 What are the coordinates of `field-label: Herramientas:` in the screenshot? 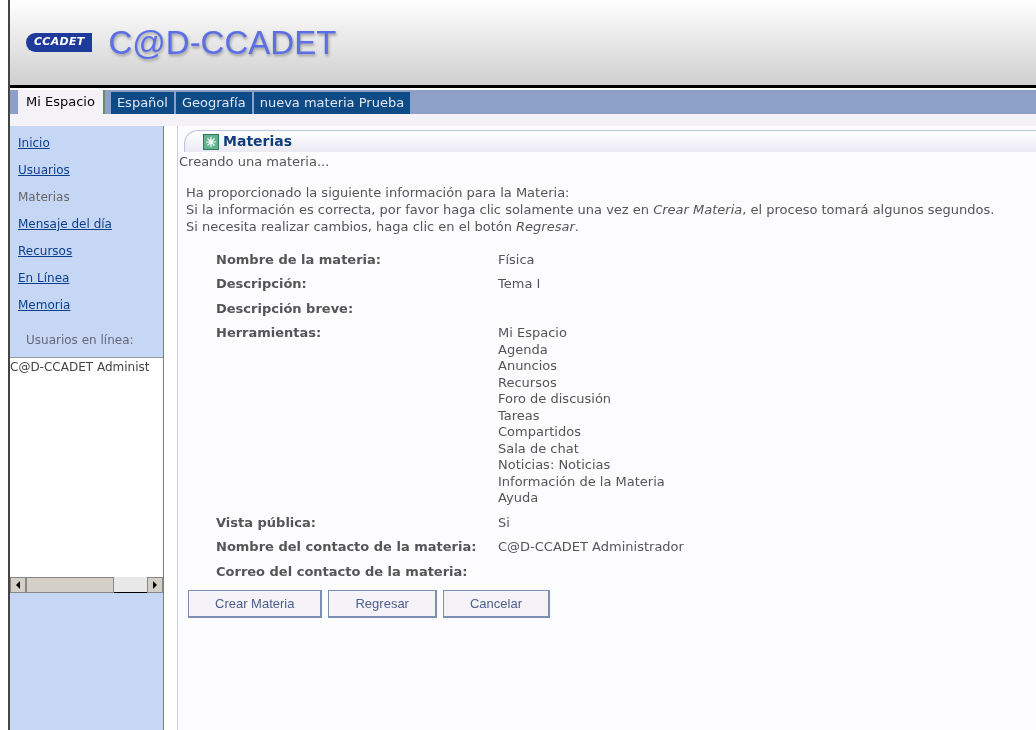 It's located at (269, 333).